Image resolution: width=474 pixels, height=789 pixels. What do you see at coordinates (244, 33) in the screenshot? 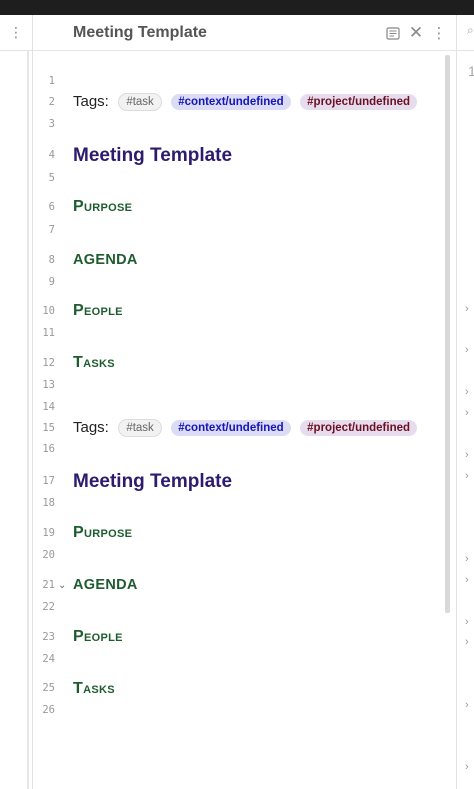
I see `pane-header: Meeting Template ✕ ⋮` at bounding box center [244, 33].